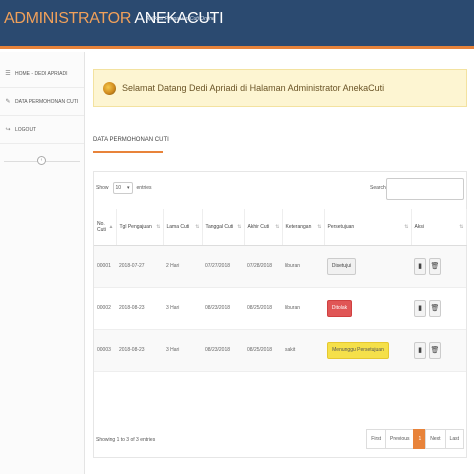  What do you see at coordinates (368, 227) in the screenshot?
I see `column-header-persetujuan: Persetujuan ⇅` at bounding box center [368, 227].